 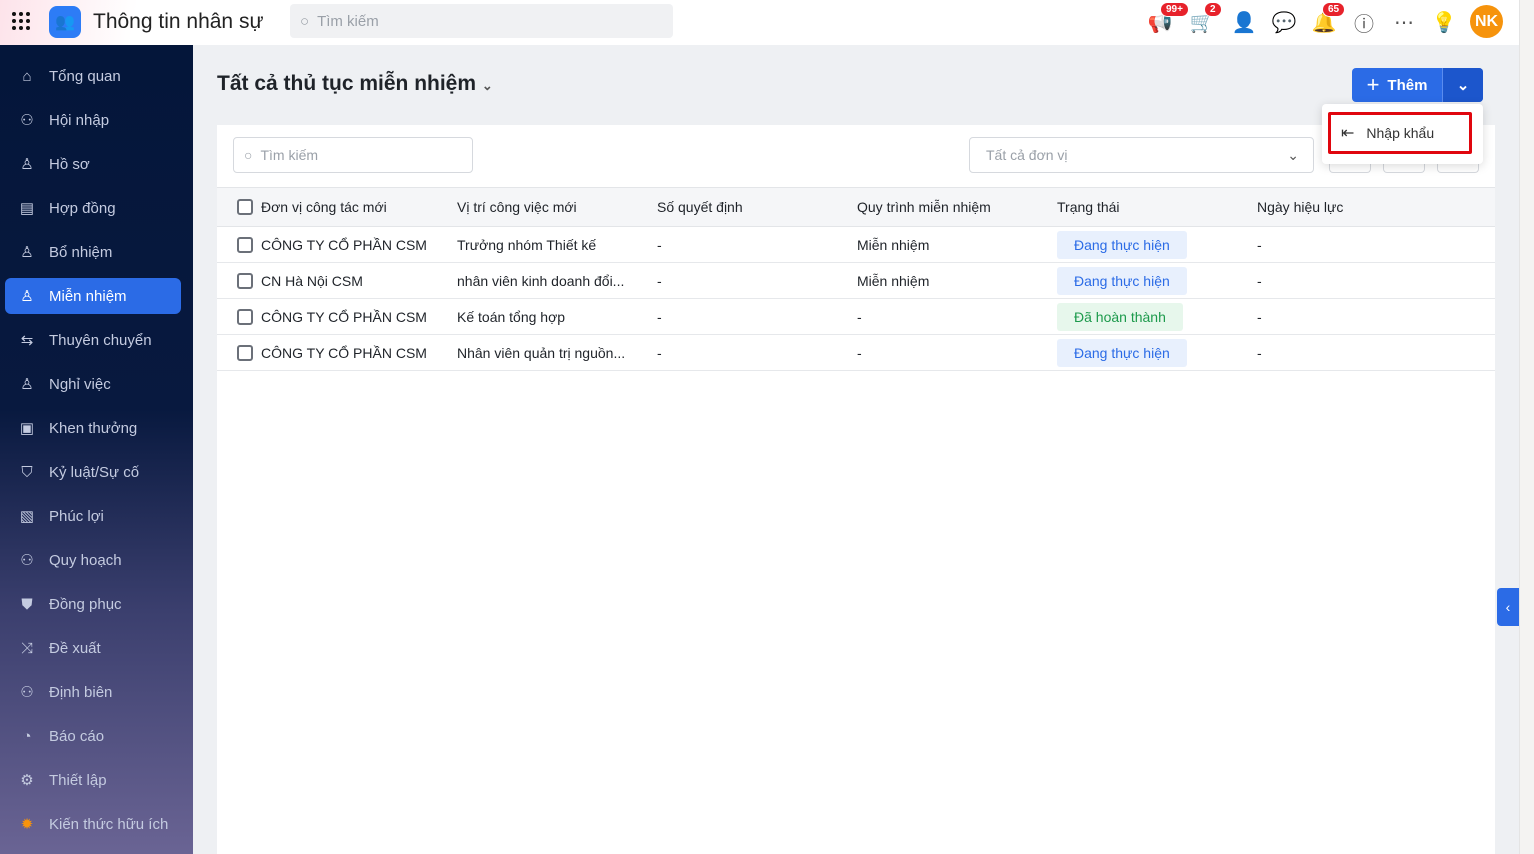 What do you see at coordinates (100, 340) in the screenshot?
I see `sidebar-item-label: Thuyên chuyển` at bounding box center [100, 340].